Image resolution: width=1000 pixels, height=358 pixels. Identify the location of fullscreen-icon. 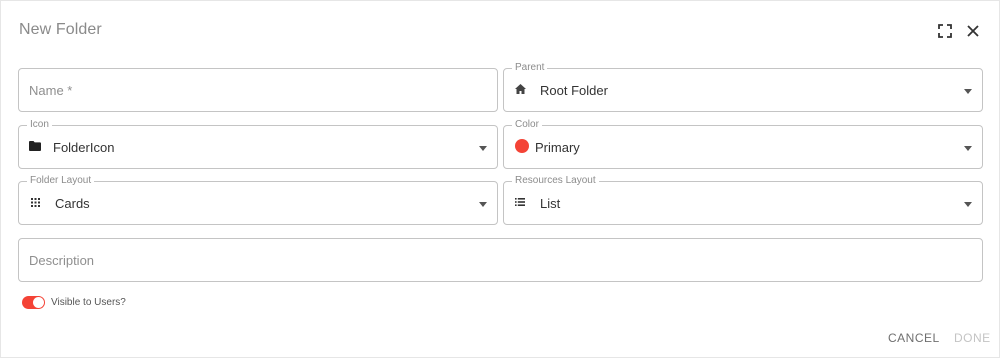
(945, 31).